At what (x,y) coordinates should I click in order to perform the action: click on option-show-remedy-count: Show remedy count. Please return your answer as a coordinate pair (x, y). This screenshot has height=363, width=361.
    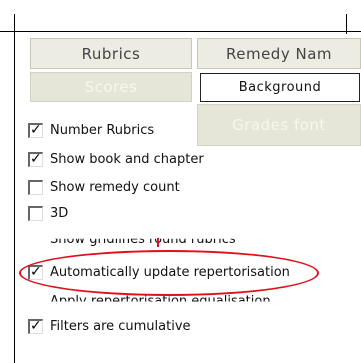
    Looking at the image, I should click on (104, 187).